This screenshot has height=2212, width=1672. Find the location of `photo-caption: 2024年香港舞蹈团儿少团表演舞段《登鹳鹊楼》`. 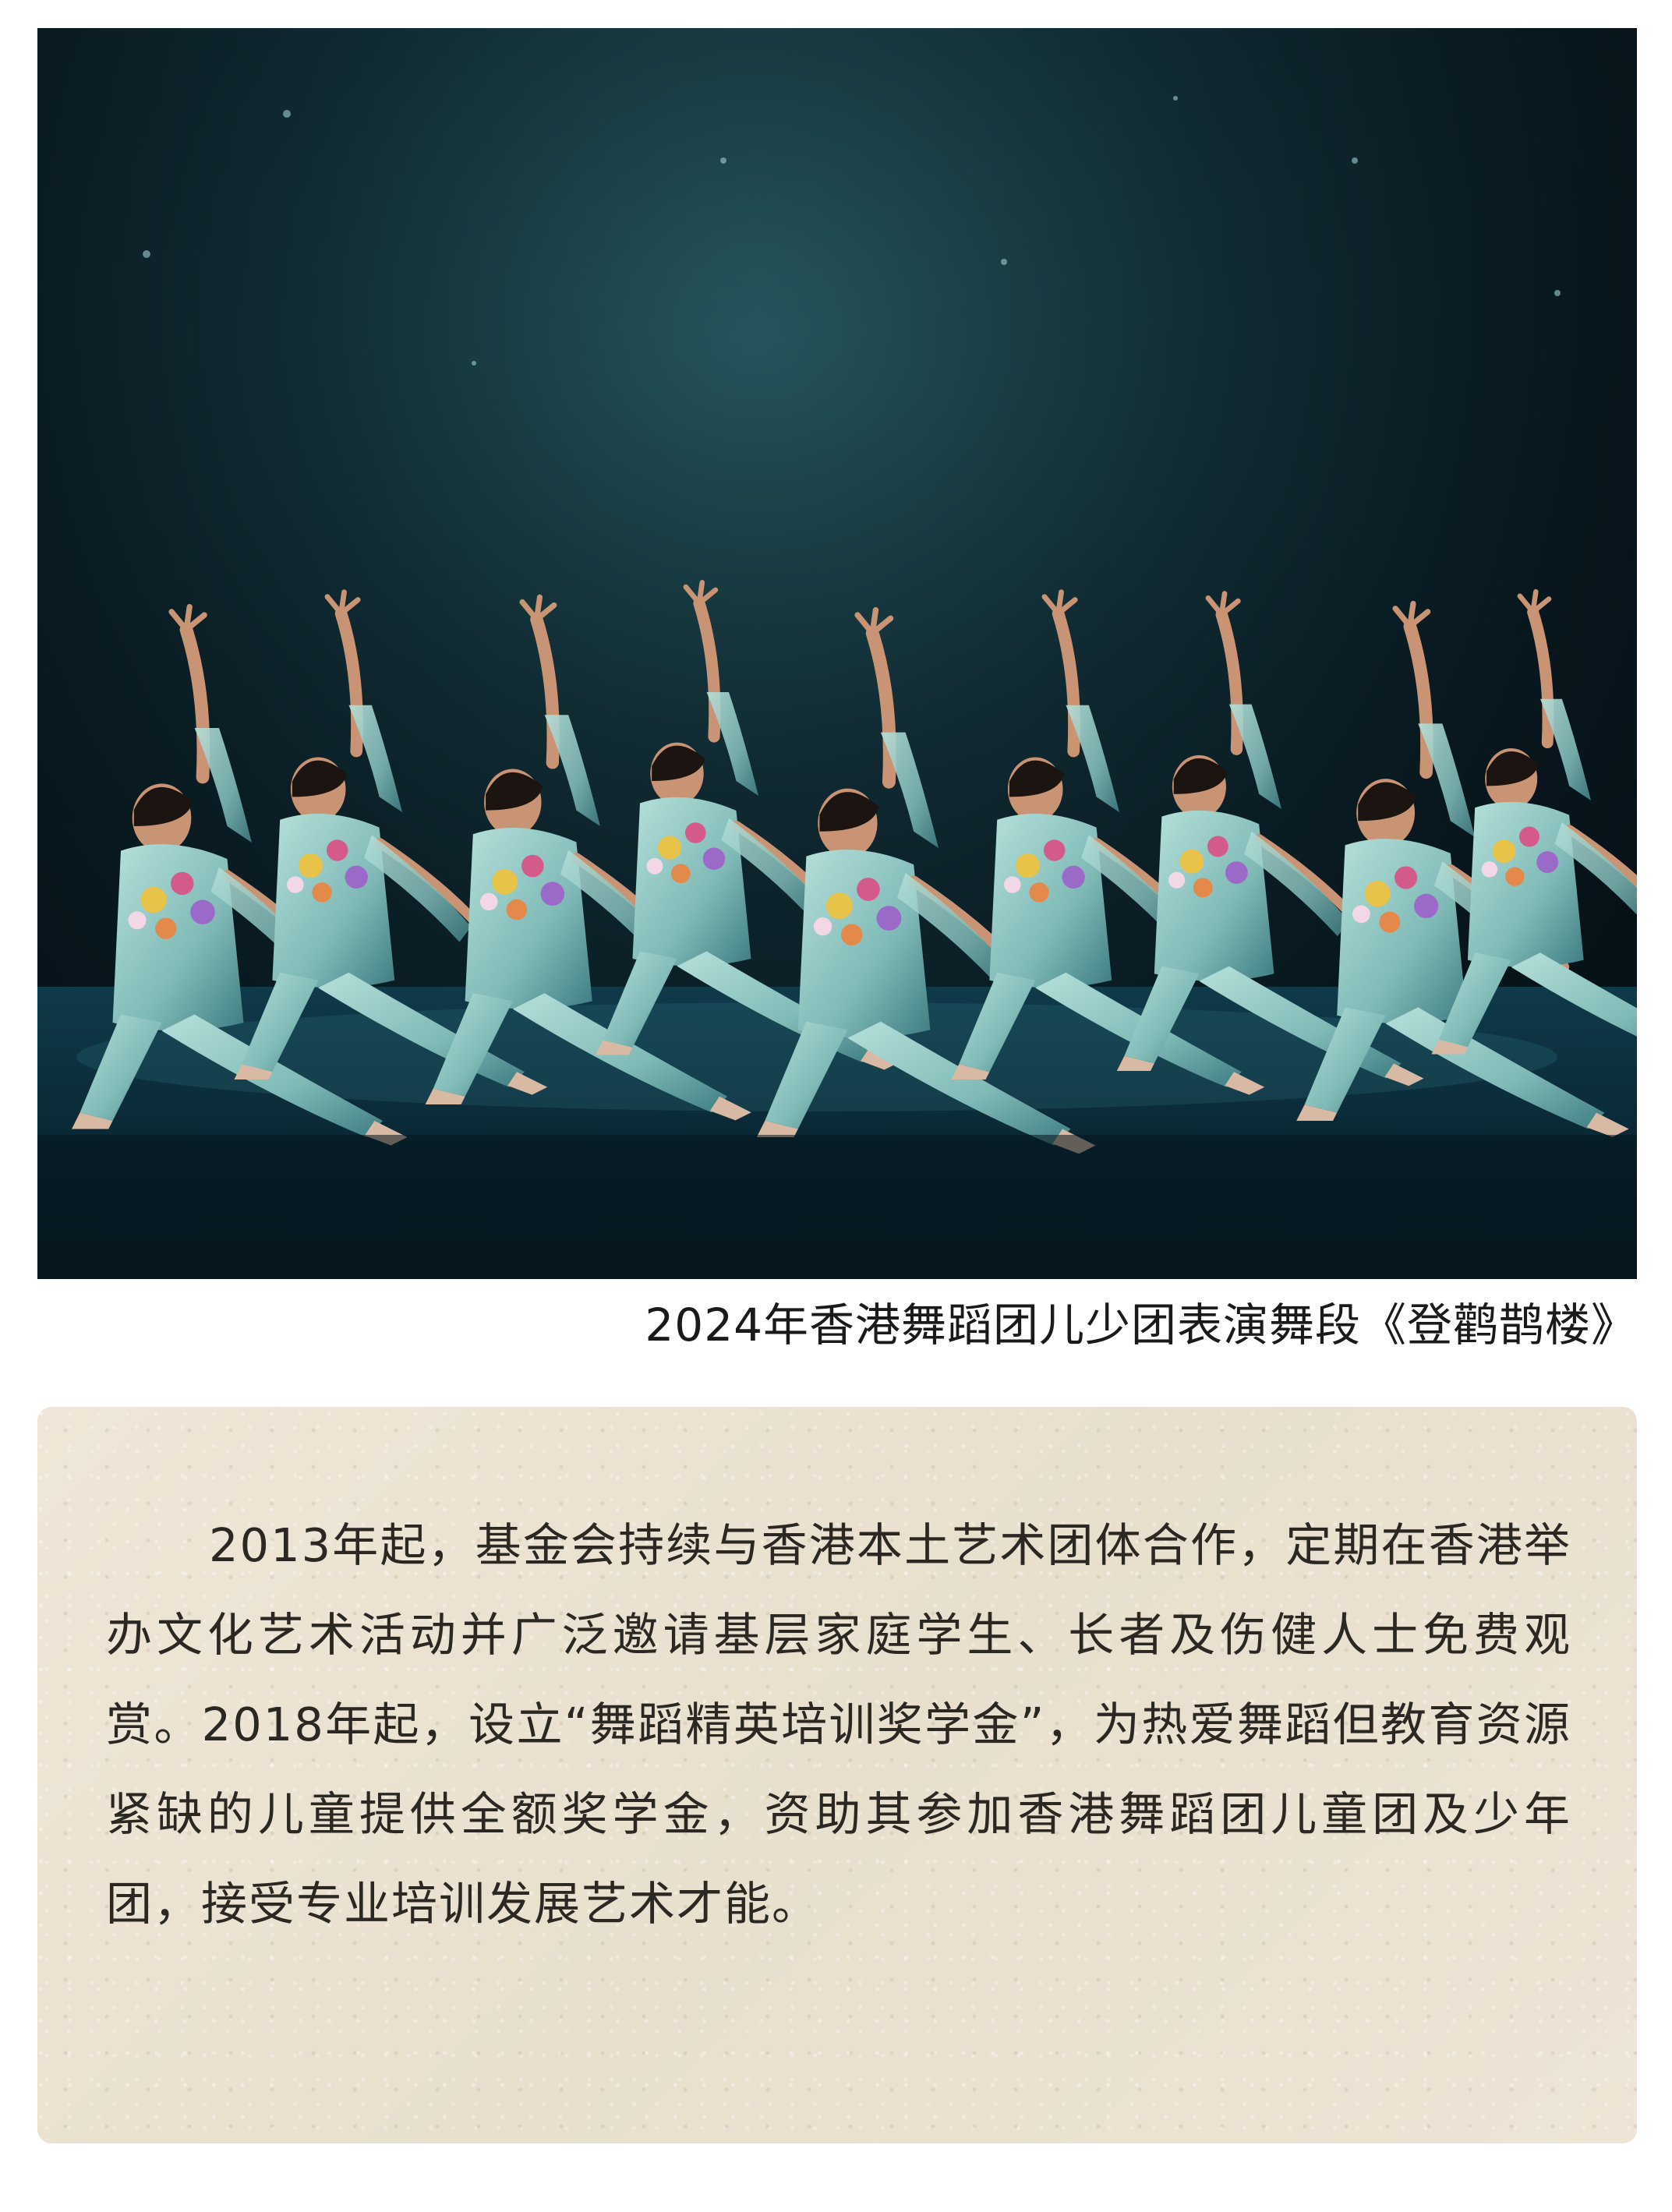

photo-caption: 2024年香港舞蹈团儿少团表演舞段《登鹳鹊楼》 is located at coordinates (1141, 1325).